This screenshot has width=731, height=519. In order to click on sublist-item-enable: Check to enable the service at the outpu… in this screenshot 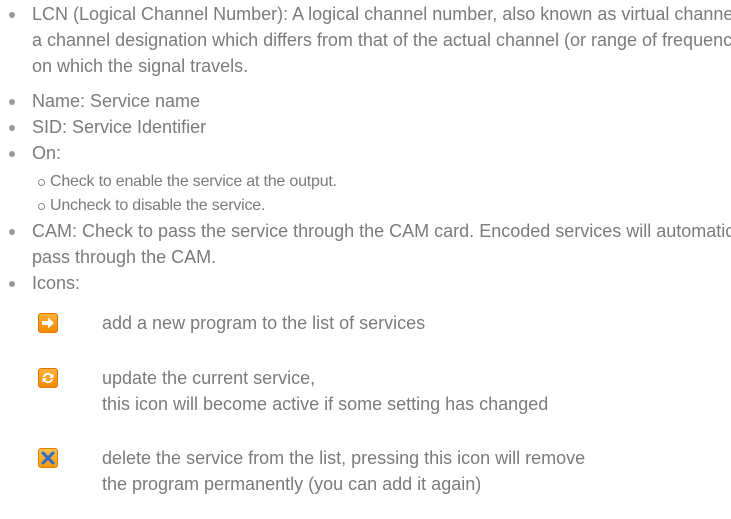, I will do `click(187, 182)`.